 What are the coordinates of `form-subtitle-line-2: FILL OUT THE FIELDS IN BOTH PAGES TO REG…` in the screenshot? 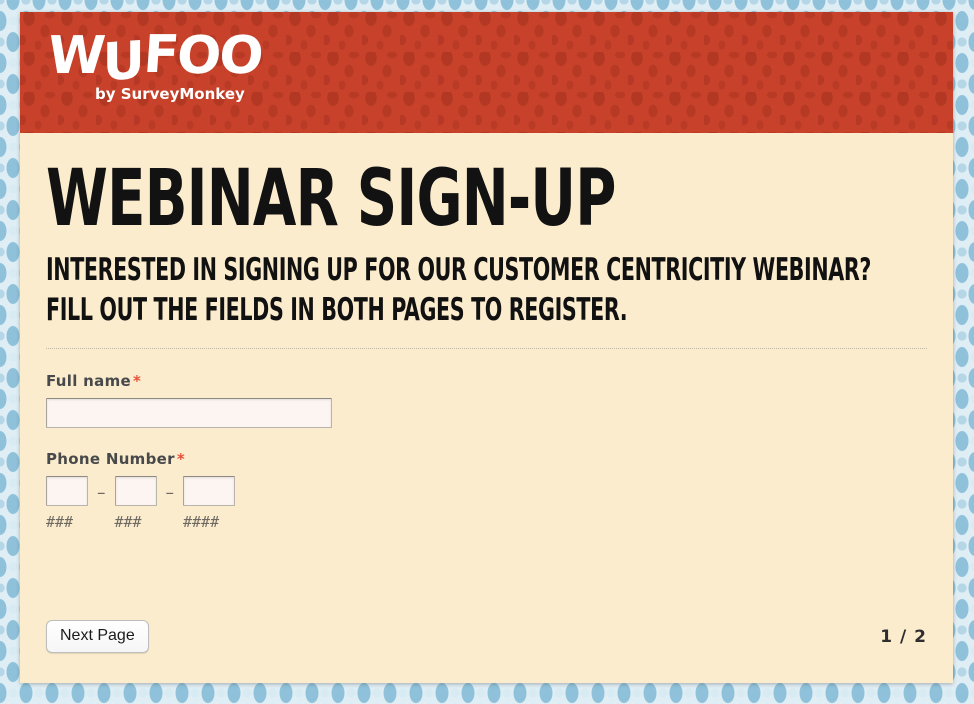 It's located at (337, 309).